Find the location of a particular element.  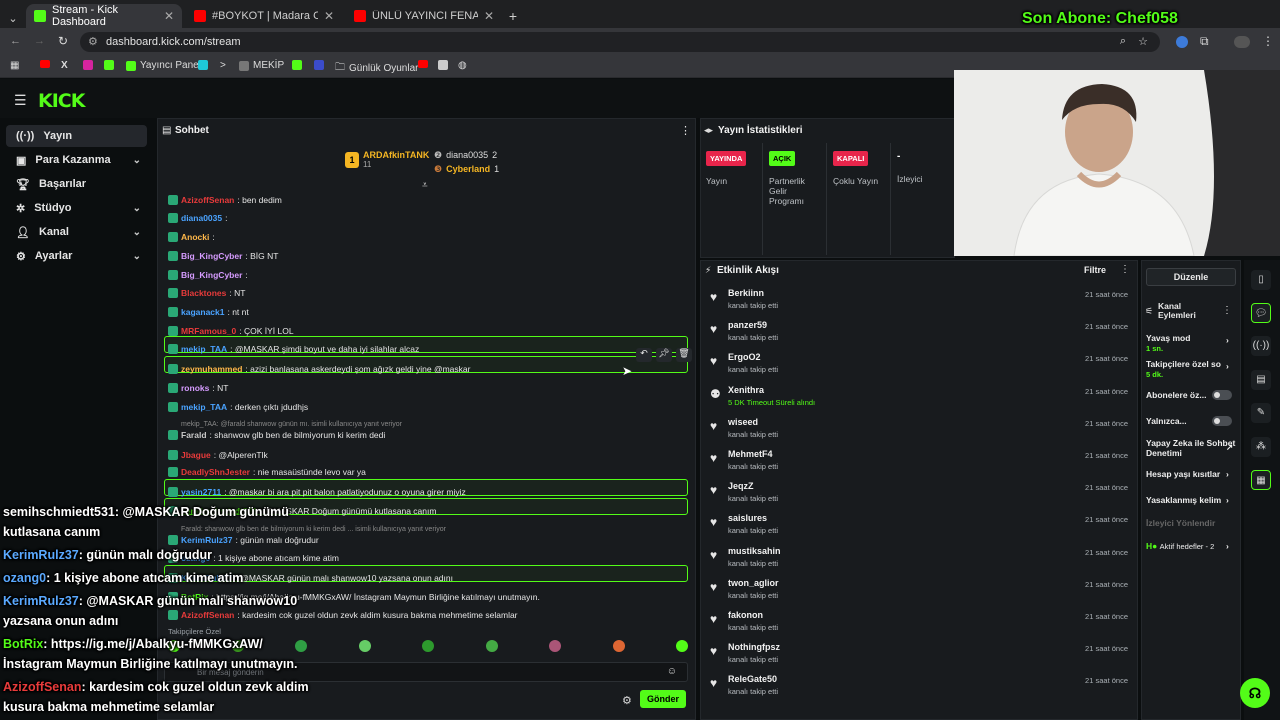

chat-username: KerimRulz37 is located at coordinates (207, 540).